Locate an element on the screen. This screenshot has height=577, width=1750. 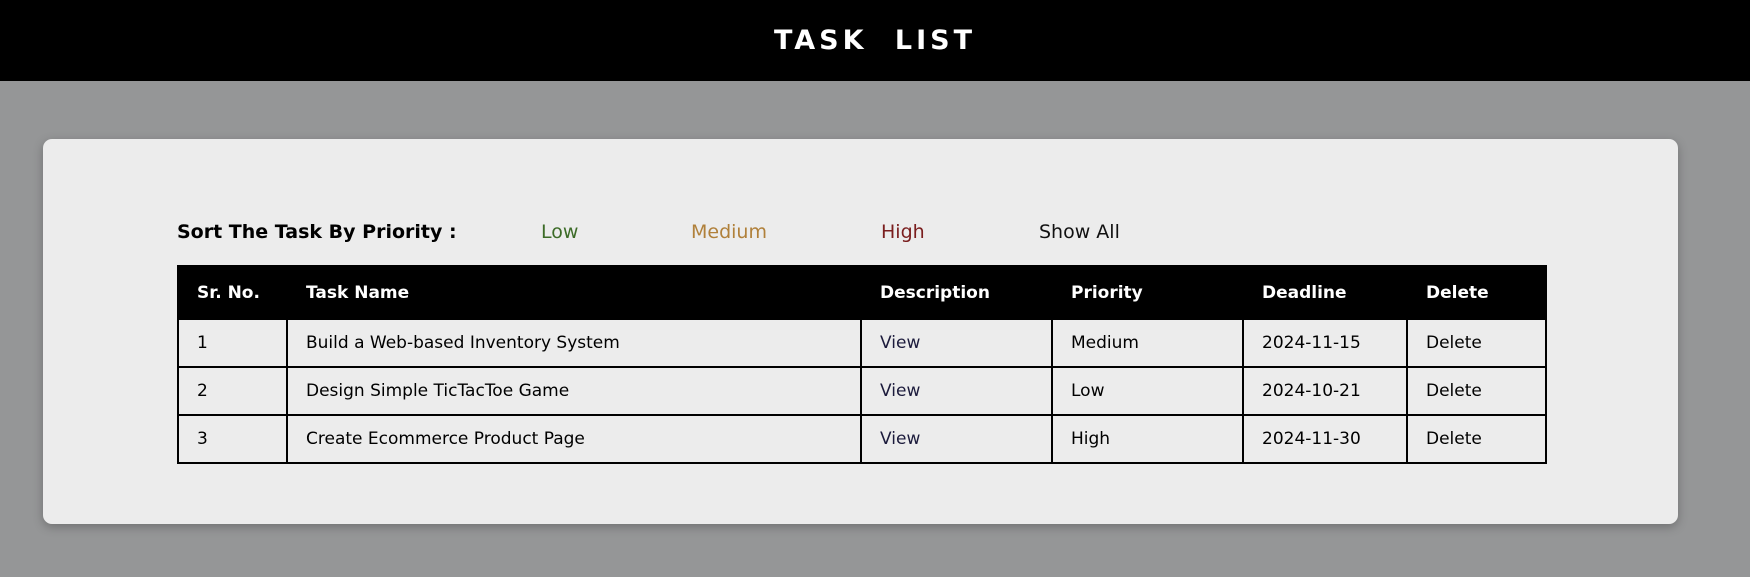
cell-priority: Medium is located at coordinates (1147, 343).